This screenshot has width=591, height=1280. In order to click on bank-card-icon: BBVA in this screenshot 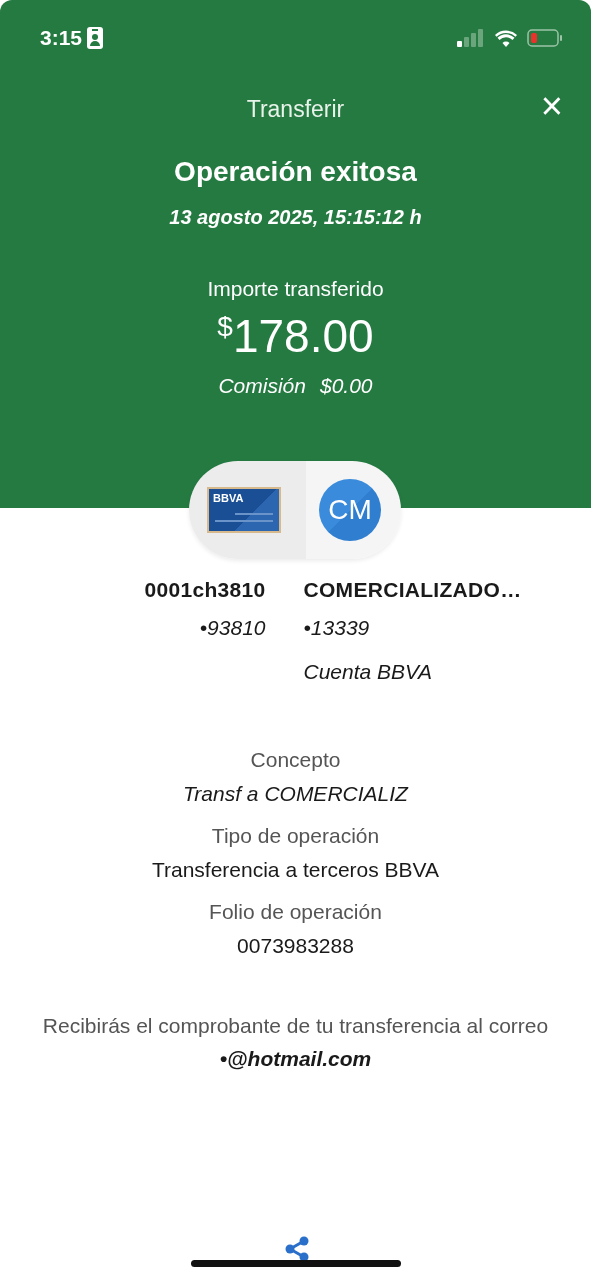, I will do `click(244, 510)`.